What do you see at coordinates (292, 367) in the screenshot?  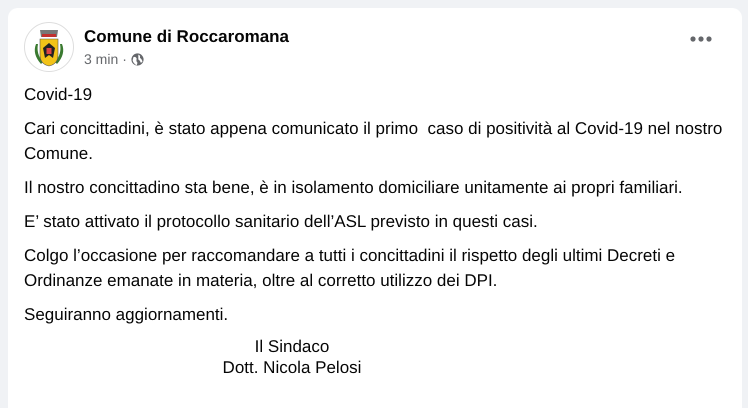 I see `signature-line: Dott. Nicola Pelosi` at bounding box center [292, 367].